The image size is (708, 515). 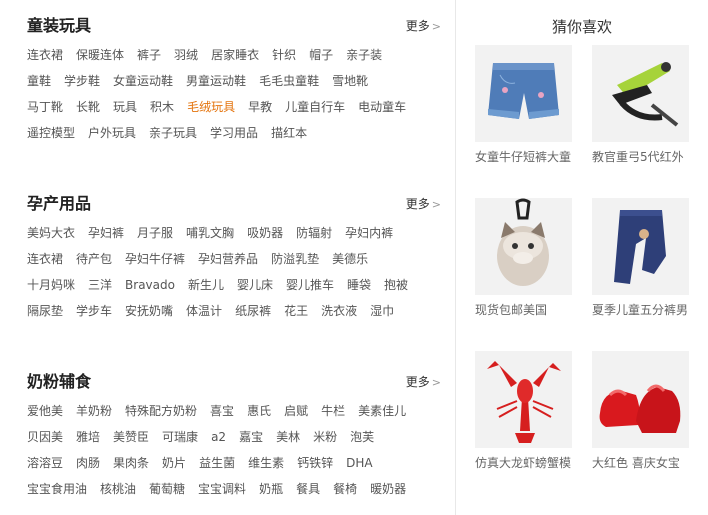 What do you see at coordinates (155, 259) in the screenshot?
I see `category-tag: 孕妇牛仔裤` at bounding box center [155, 259].